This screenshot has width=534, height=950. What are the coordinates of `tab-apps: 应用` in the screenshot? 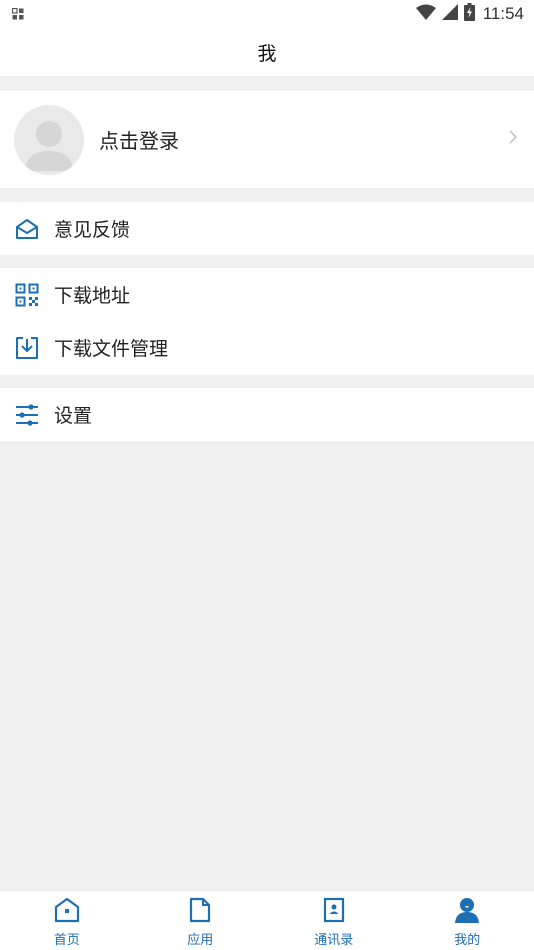 It's located at (201, 920).